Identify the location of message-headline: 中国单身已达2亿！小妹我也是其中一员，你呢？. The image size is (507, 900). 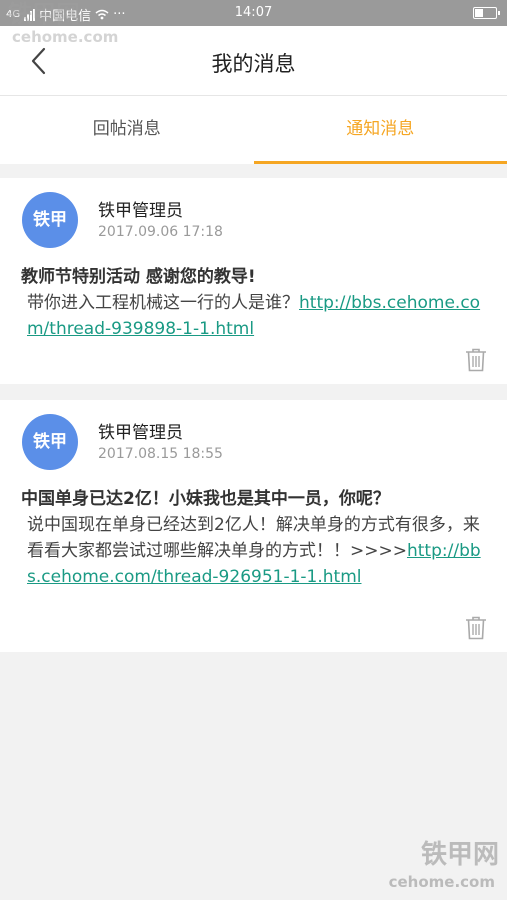
(205, 499).